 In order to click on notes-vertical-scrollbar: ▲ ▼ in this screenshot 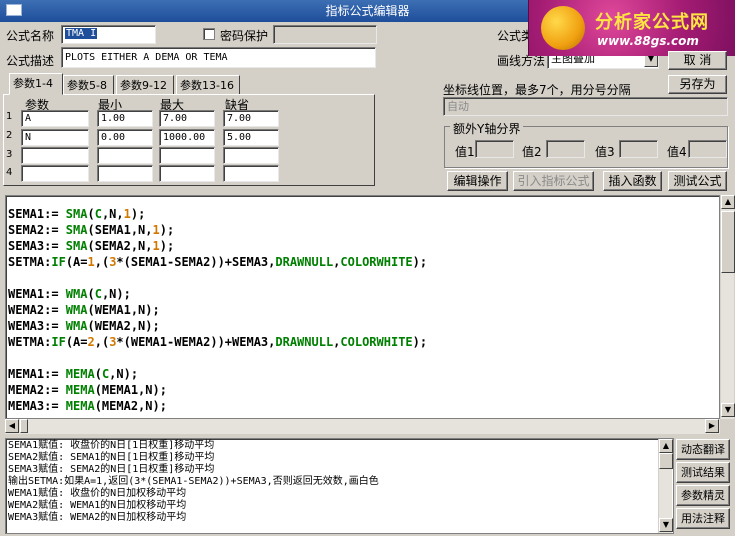, I will do `click(665, 486)`.